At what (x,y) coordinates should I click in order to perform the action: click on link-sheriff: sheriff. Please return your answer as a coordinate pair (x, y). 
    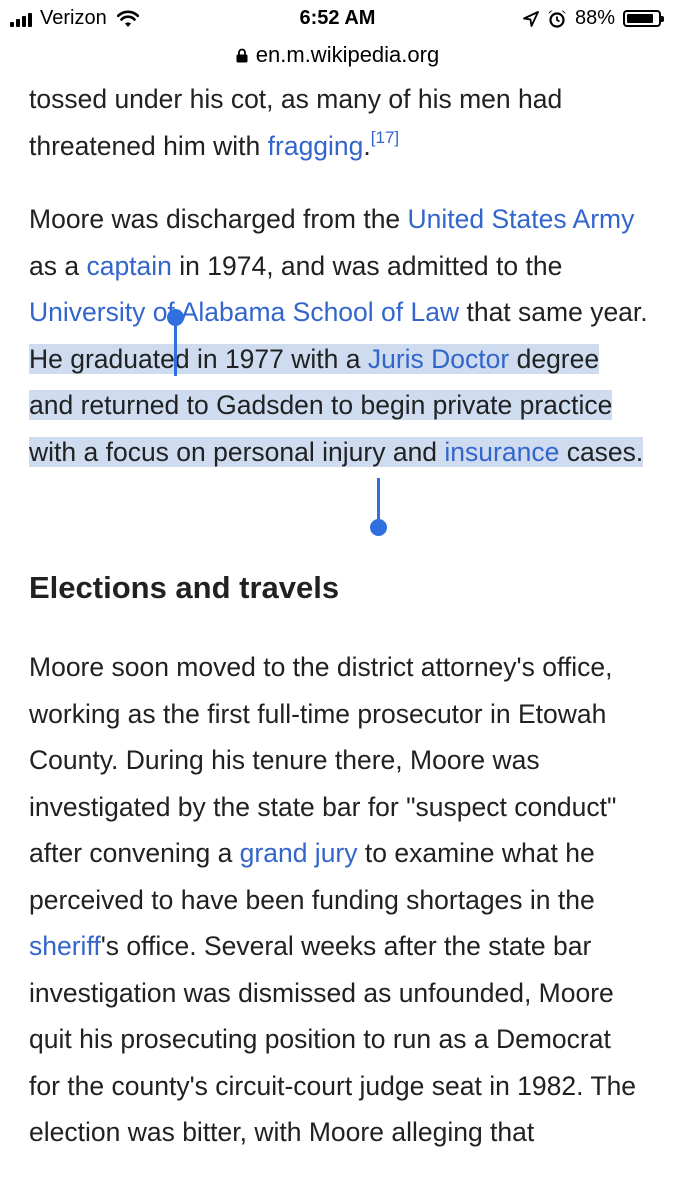
    Looking at the image, I should click on (65, 946).